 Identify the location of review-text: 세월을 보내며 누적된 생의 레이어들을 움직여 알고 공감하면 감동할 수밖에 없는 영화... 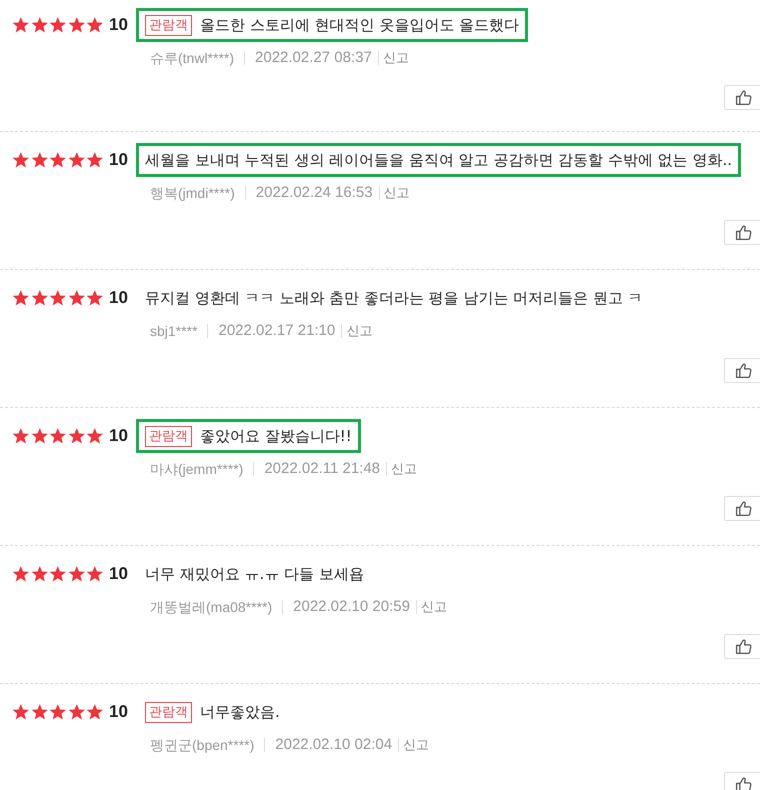
(438, 160).